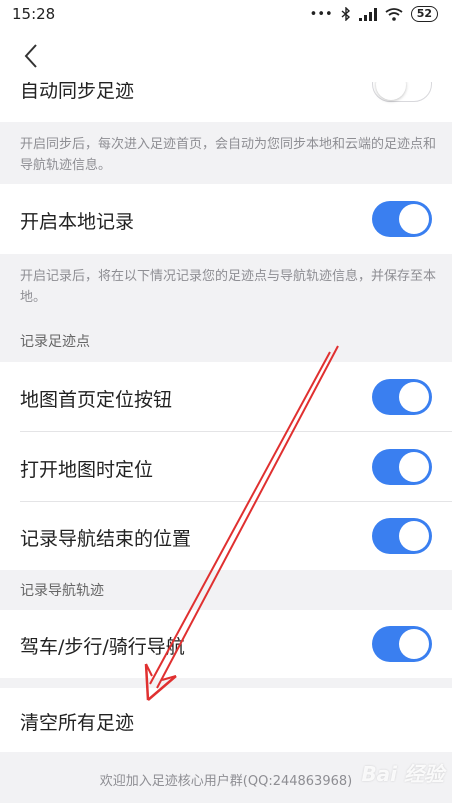 This screenshot has height=803, width=452. I want to click on status-bar: 15:28 ••• 52, so click(226, 14).